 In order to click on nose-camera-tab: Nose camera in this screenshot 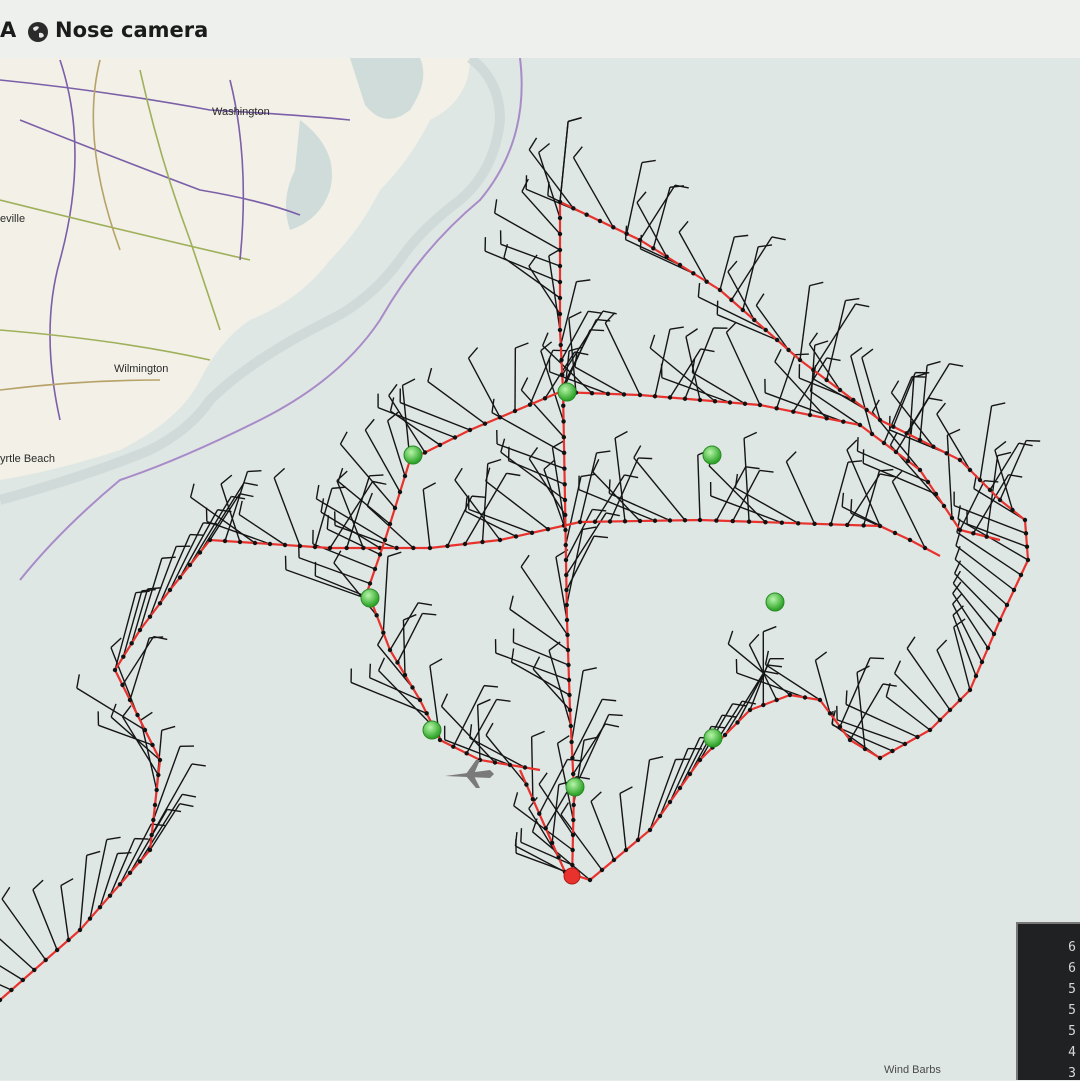, I will do `click(131, 30)`.